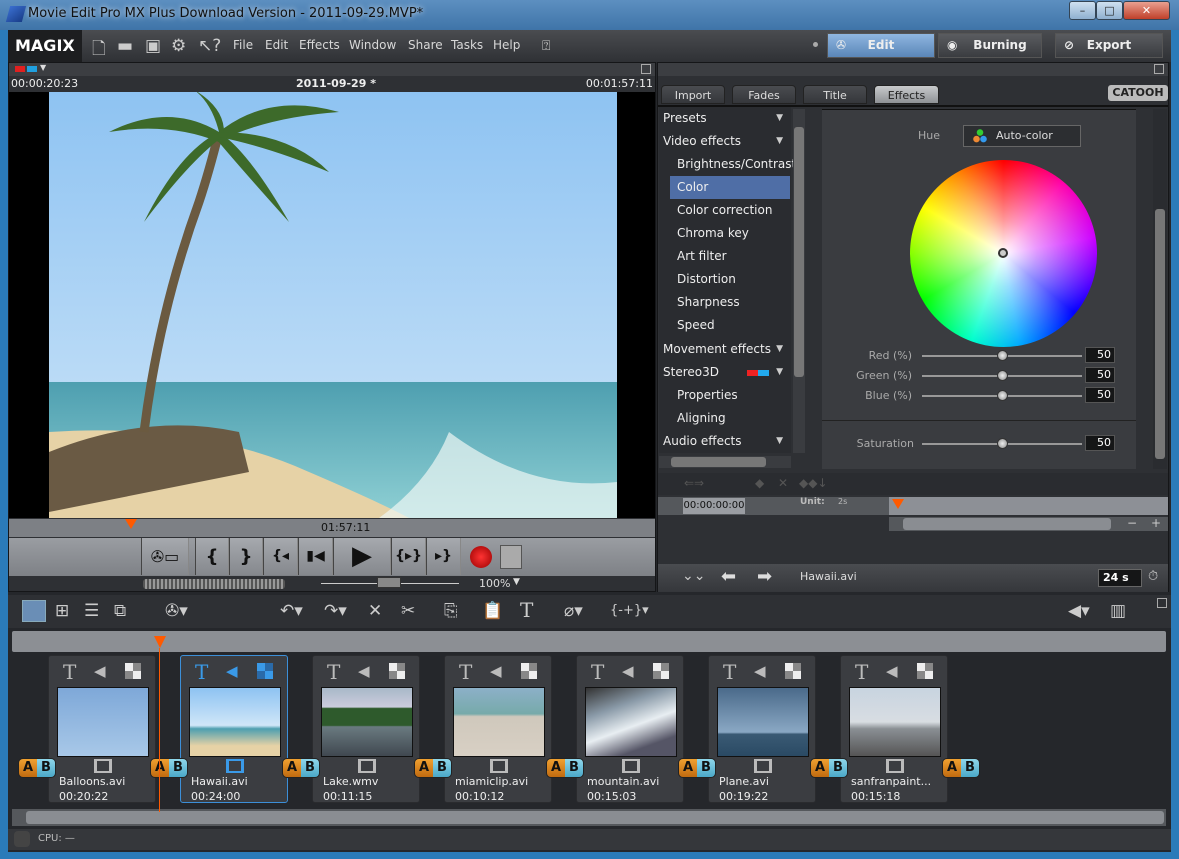 The width and height of the screenshot is (1179, 859). Describe the element at coordinates (1100, 443) in the screenshot. I see `saturation-value: 50` at that location.